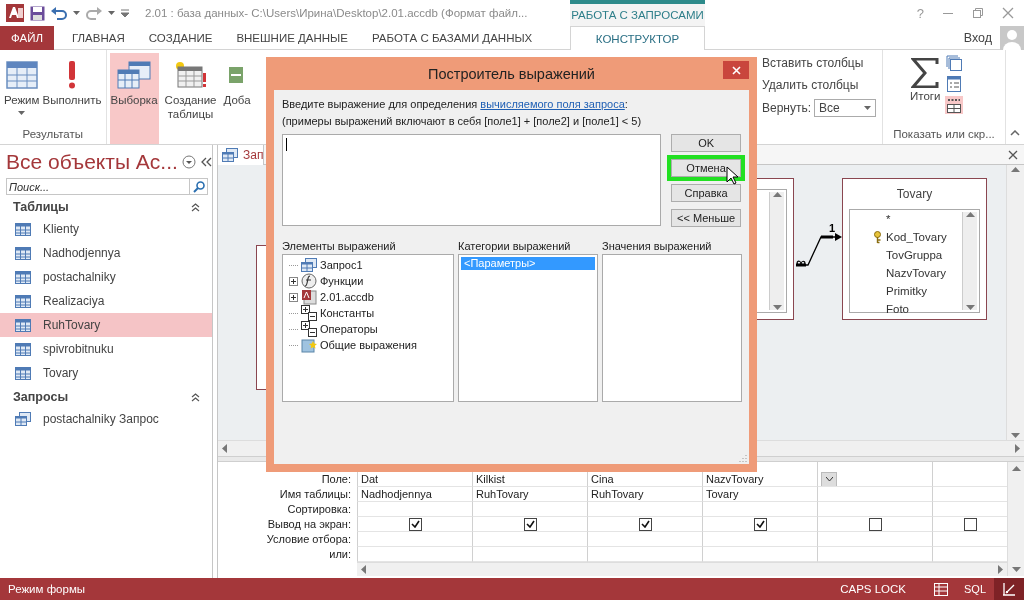 The width and height of the screenshot is (1024, 600). Describe the element at coordinates (975, 589) in the screenshot. I see `sql-view-button: SQL` at that location.